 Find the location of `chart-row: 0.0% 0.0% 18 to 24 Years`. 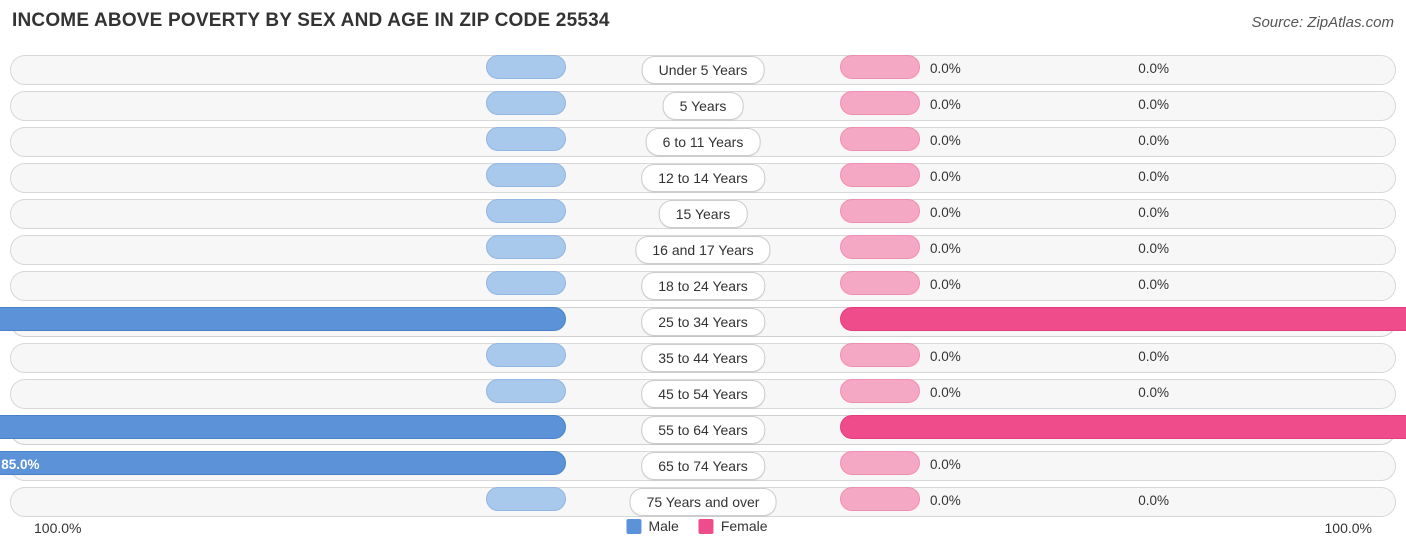

chart-row: 0.0% 0.0% 18 to 24 Years is located at coordinates (703, 286).